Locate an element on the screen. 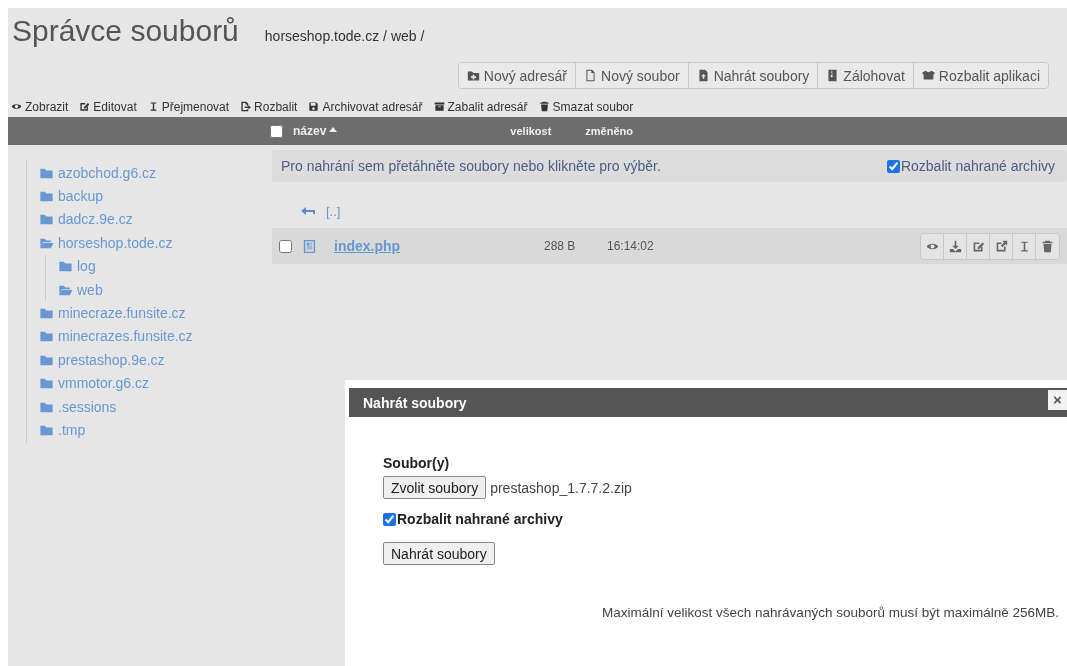 This screenshot has height=666, width=1067. folder-name: .tmp is located at coordinates (72, 430).